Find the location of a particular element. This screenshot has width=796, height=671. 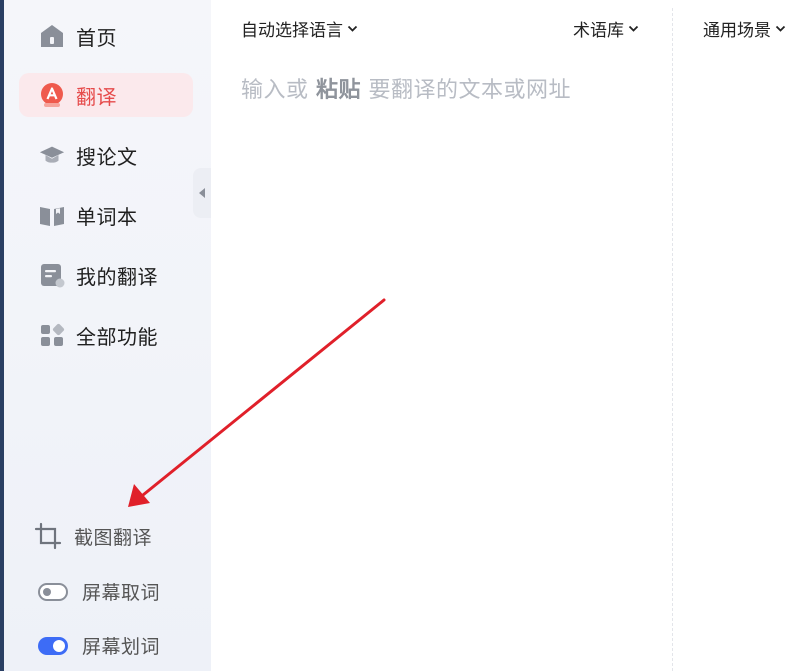

nav-item-all-features: 全部功能 is located at coordinates (106, 335).